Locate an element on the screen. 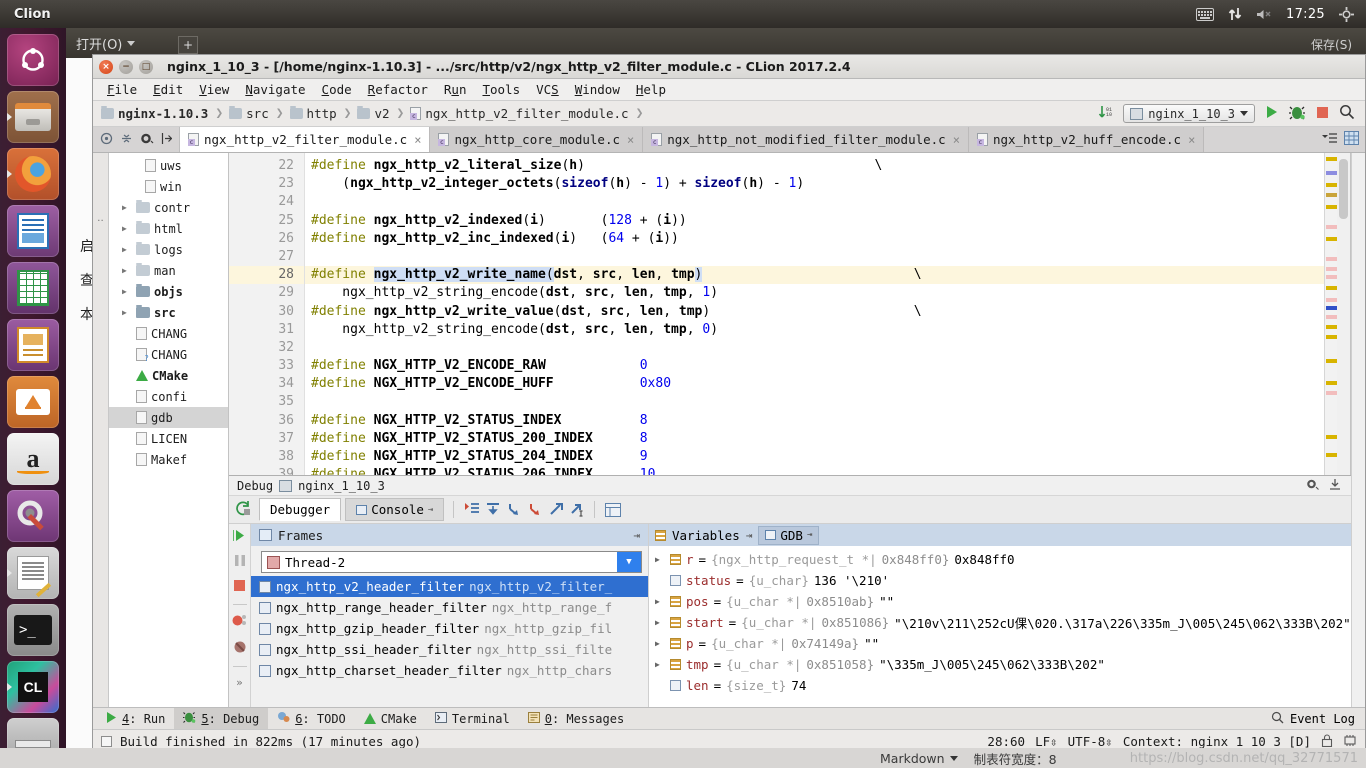 Image resolution: width=1366 pixels, height=768 pixels. line-number: 28 is located at coordinates (266, 275).